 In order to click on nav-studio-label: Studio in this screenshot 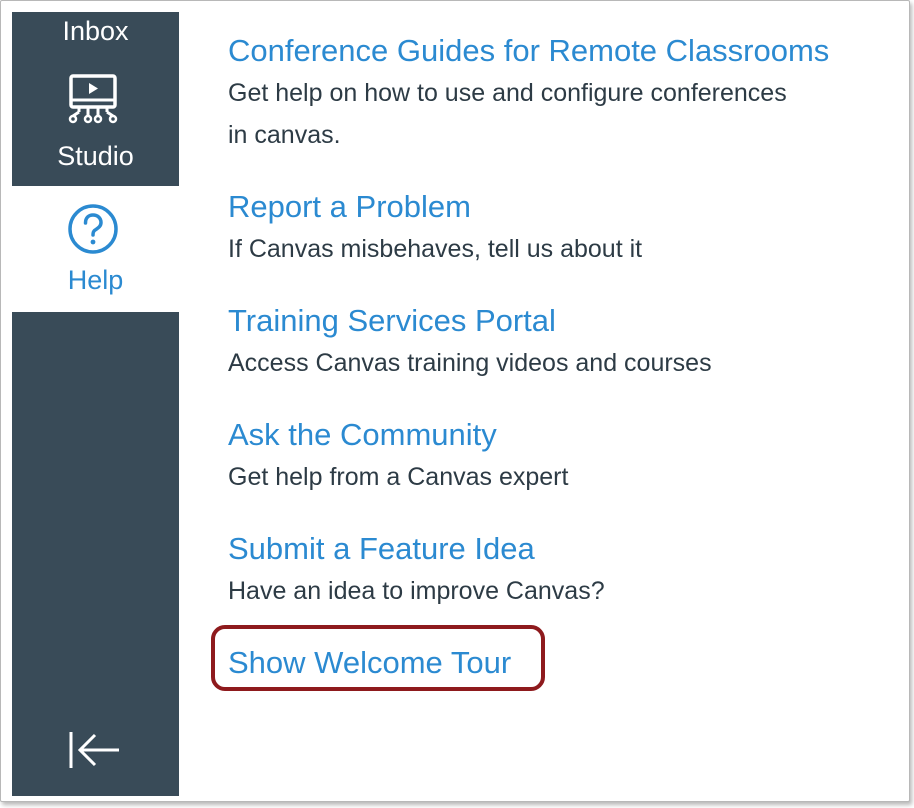, I will do `click(95, 156)`.